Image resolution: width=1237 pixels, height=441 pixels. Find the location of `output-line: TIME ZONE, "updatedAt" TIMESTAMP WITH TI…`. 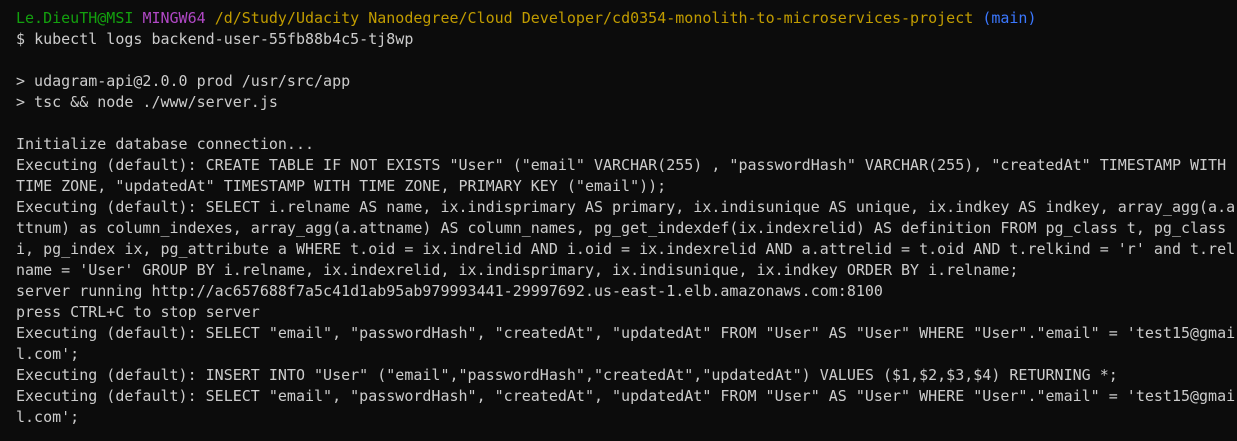

output-line: TIME ZONE, "updatedAt" TIMESTAMP WITH TI… is located at coordinates (341, 186).